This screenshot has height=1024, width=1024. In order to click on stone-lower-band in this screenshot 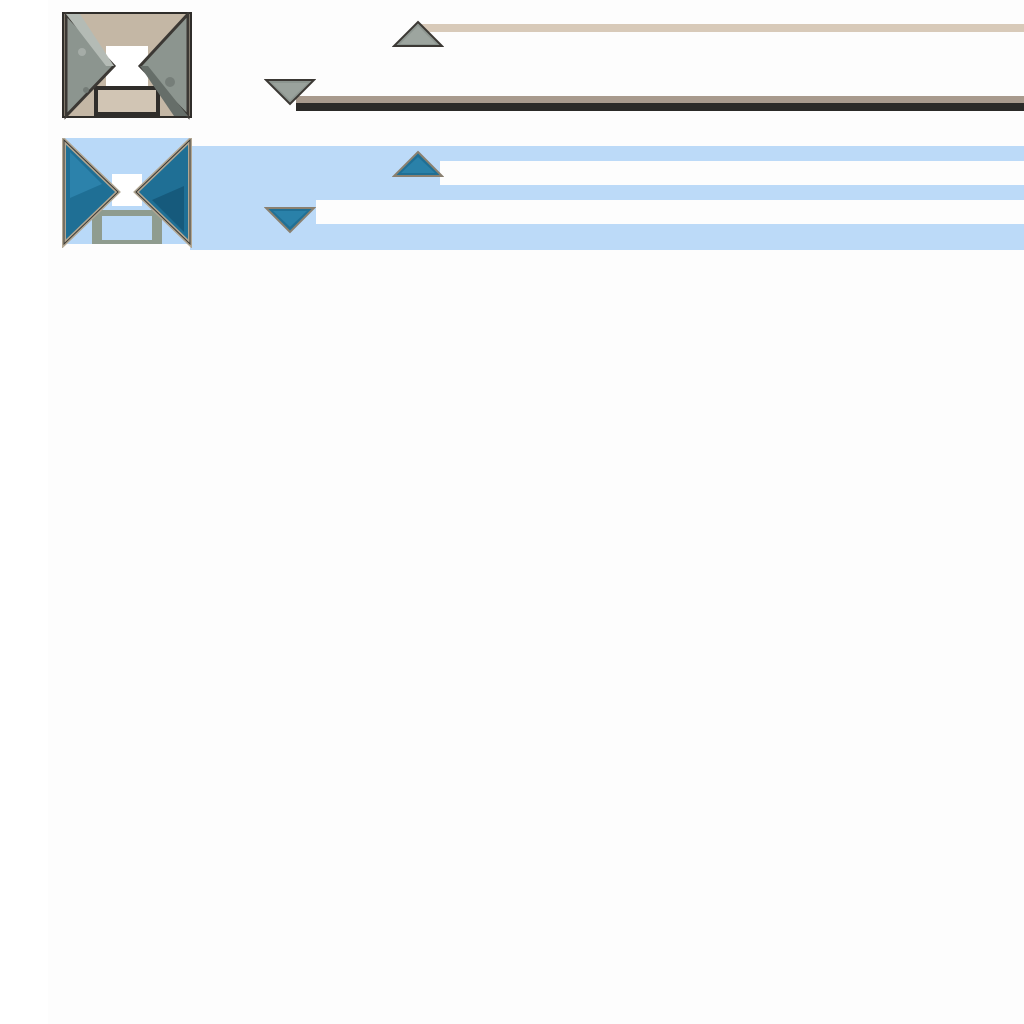, I will do `click(660, 99)`.